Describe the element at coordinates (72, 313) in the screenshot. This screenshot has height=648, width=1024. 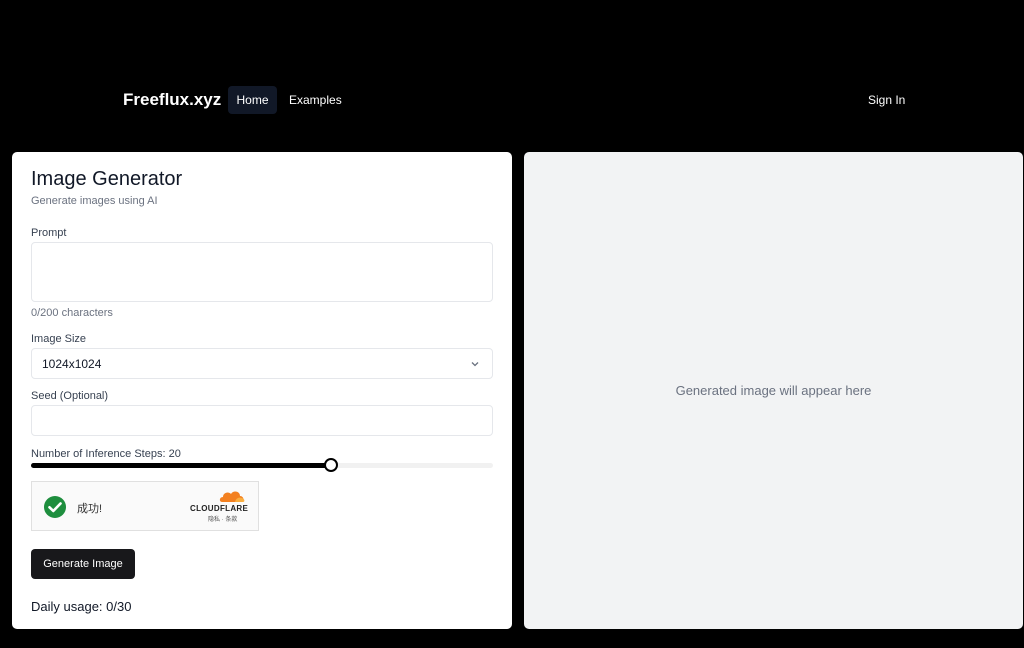
I see `prompt-char-count: 0/200 characters` at that location.